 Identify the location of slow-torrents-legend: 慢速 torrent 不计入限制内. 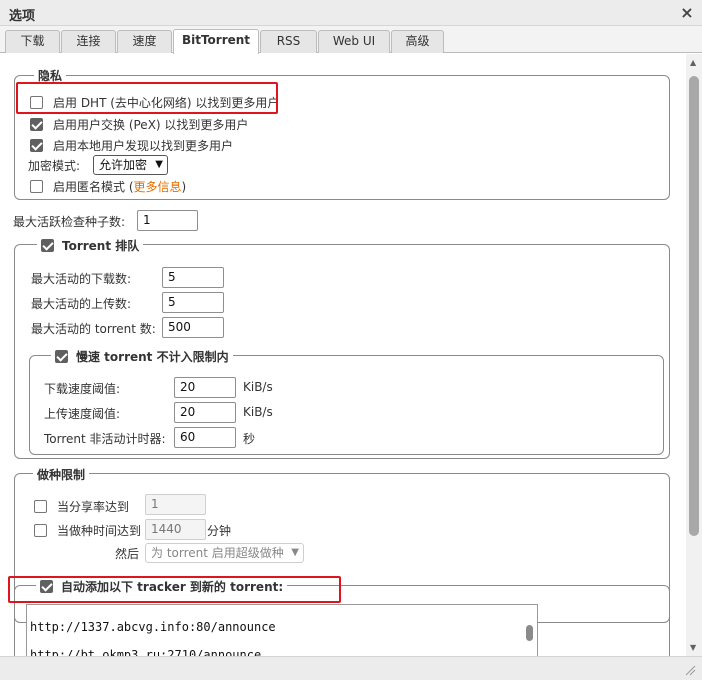
(142, 356).